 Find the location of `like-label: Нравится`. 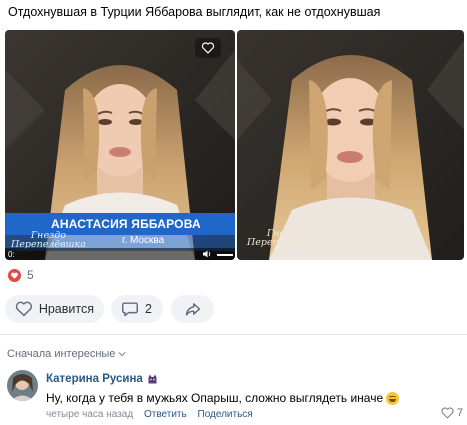

like-label: Нравится is located at coordinates (66, 309).